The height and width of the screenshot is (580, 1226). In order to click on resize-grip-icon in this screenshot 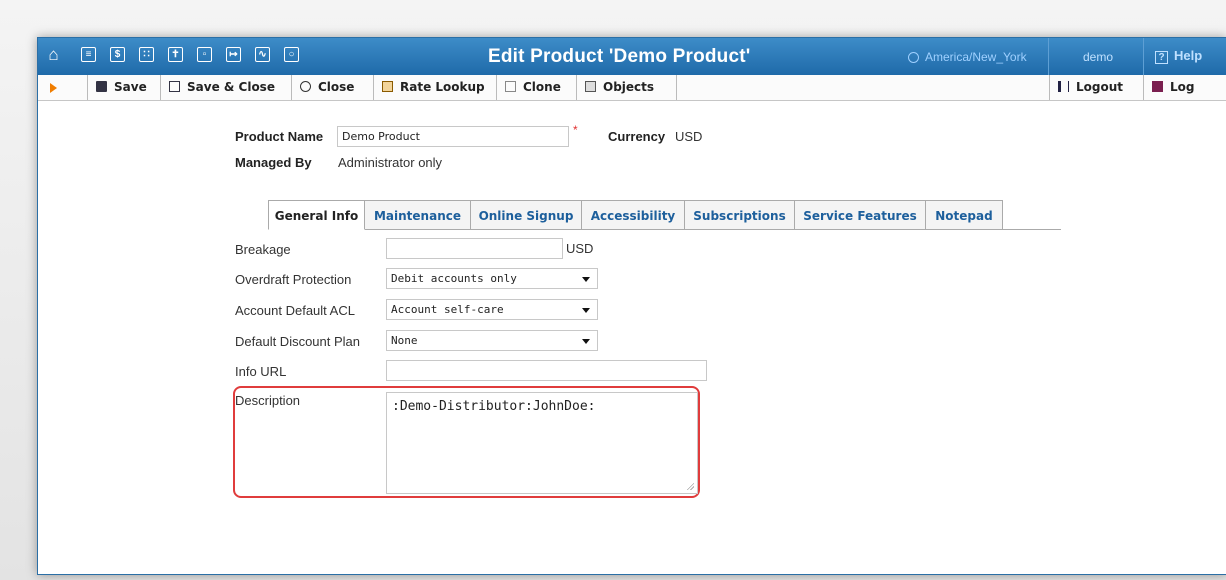, I will do `click(690, 486)`.